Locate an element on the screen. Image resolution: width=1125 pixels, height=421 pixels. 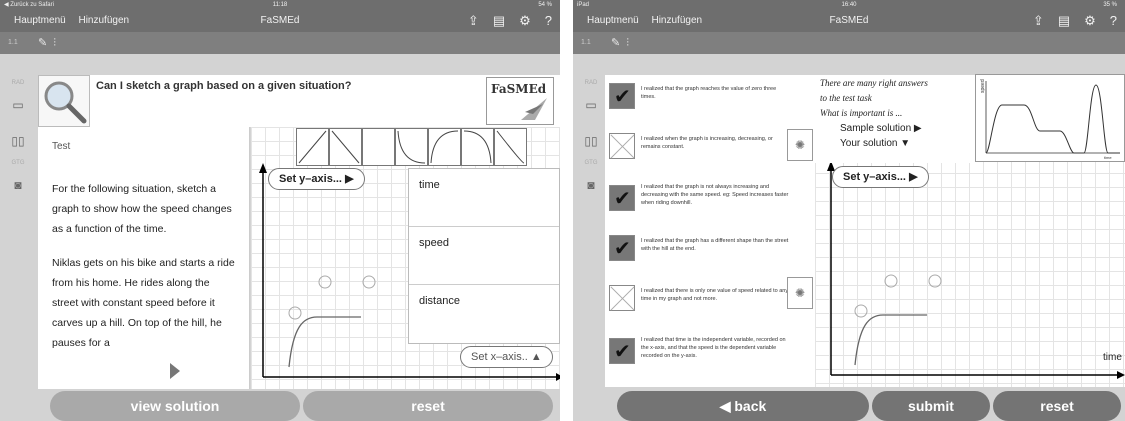
view-solution-button: view solution is located at coordinates (175, 406).